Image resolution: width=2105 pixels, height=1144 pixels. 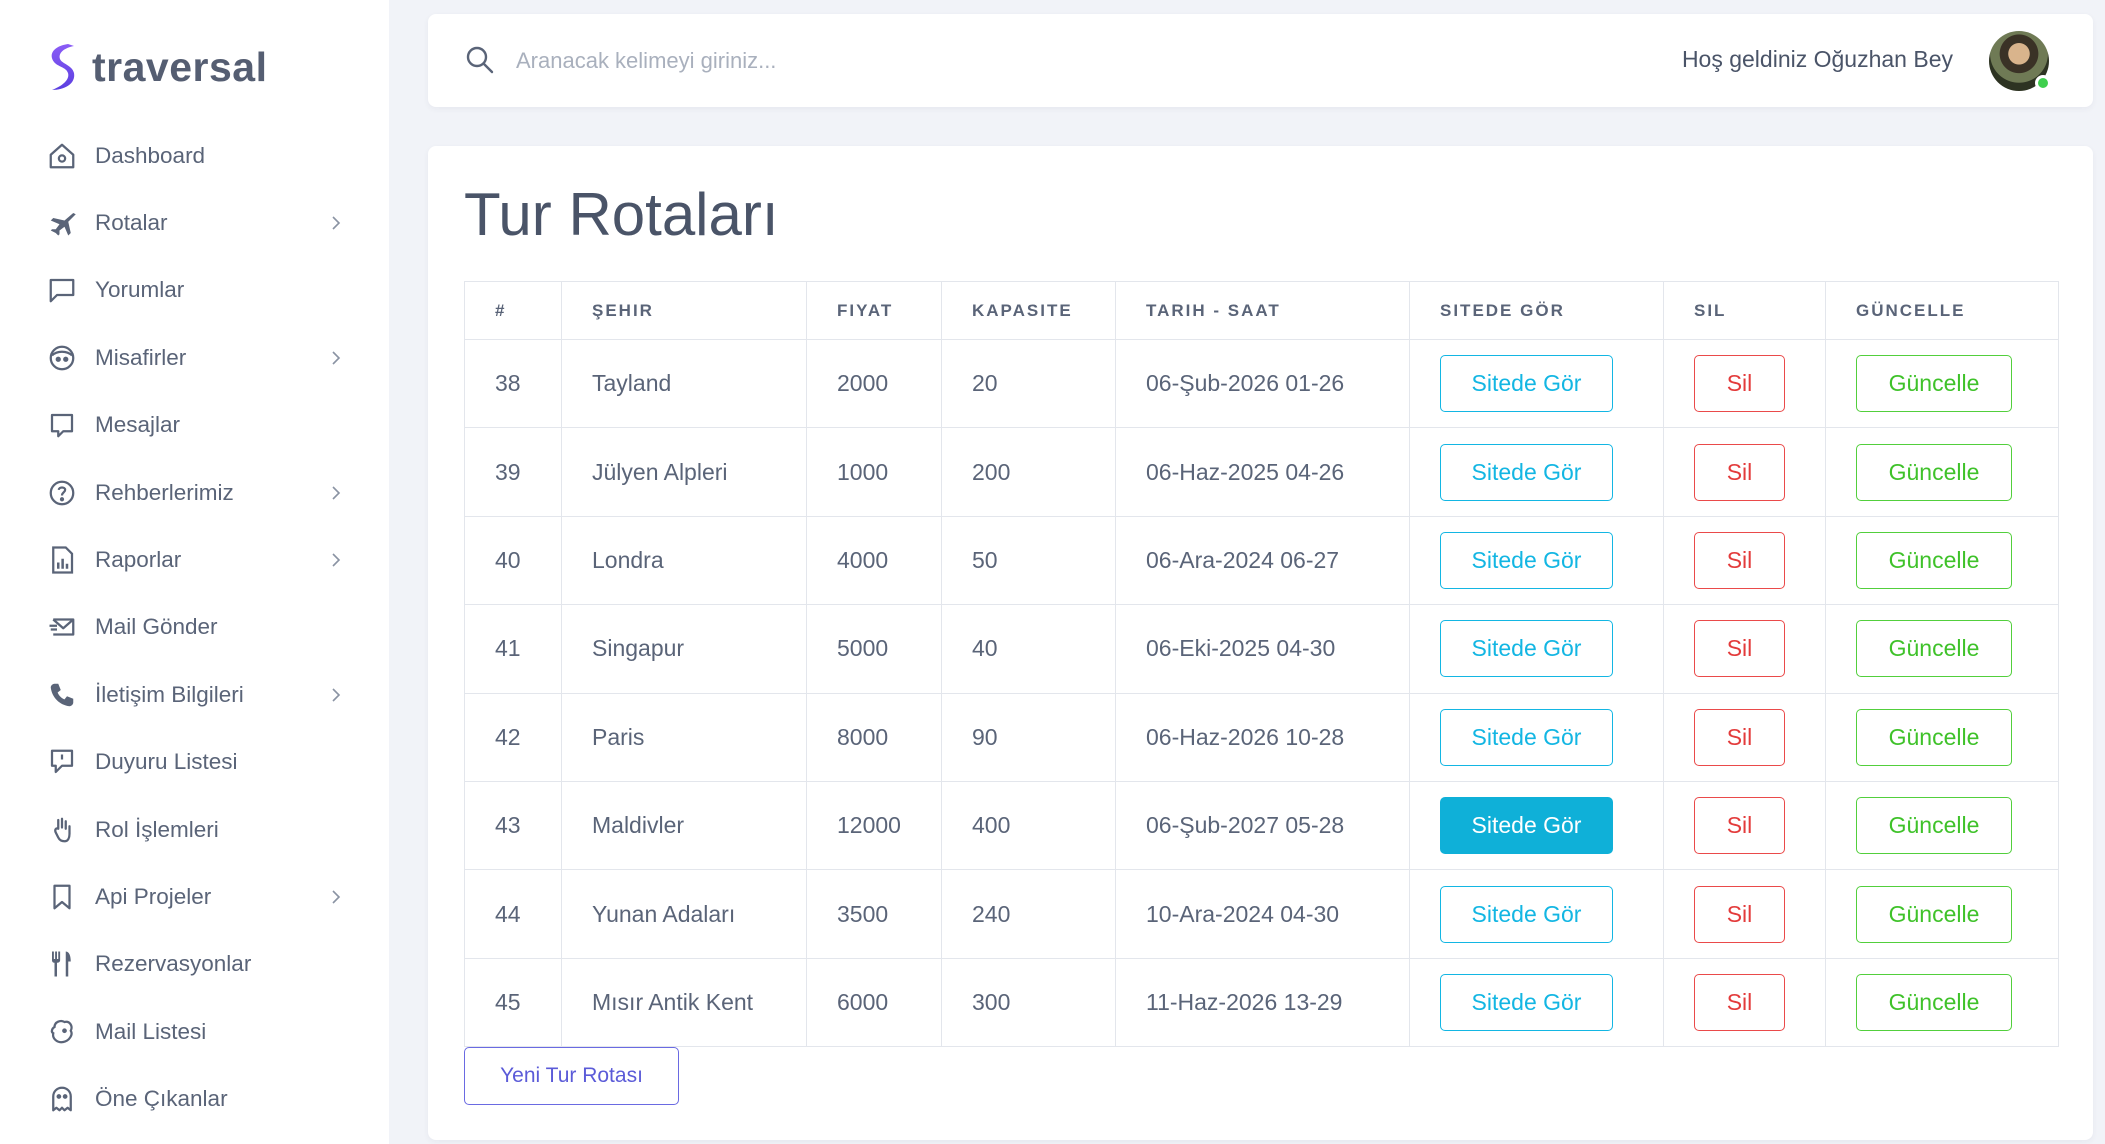 What do you see at coordinates (571, 1076) in the screenshot?
I see `new-route-button: Yeni Tur Rotası` at bounding box center [571, 1076].